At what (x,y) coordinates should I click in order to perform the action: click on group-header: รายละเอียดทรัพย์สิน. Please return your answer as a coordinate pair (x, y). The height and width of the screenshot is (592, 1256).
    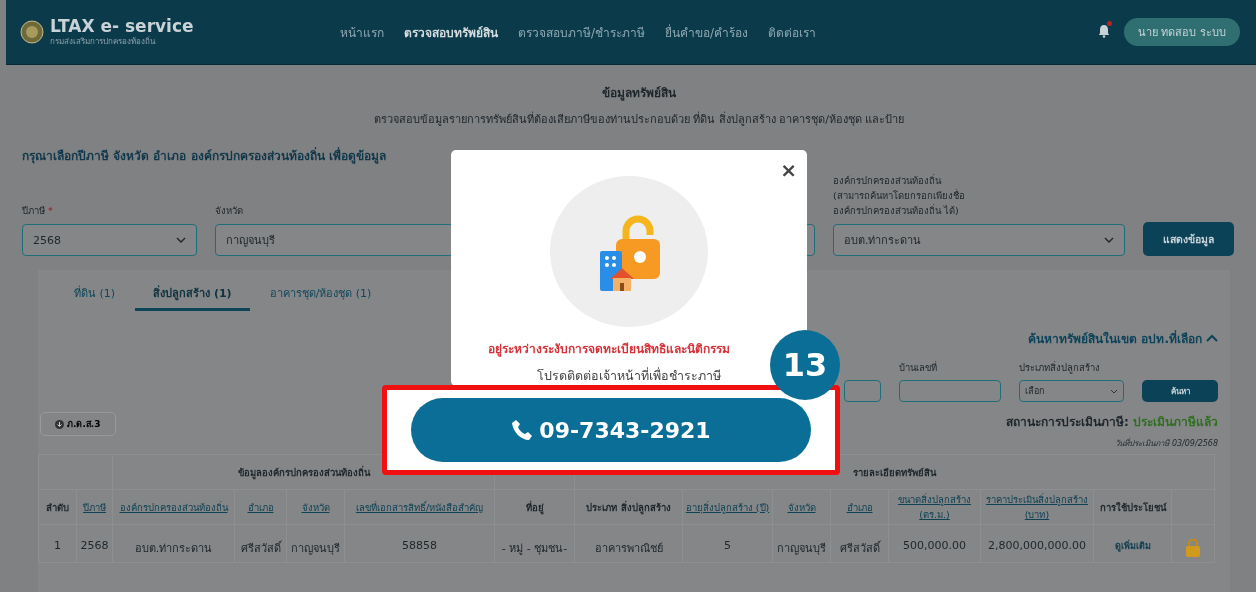
    Looking at the image, I should click on (894, 472).